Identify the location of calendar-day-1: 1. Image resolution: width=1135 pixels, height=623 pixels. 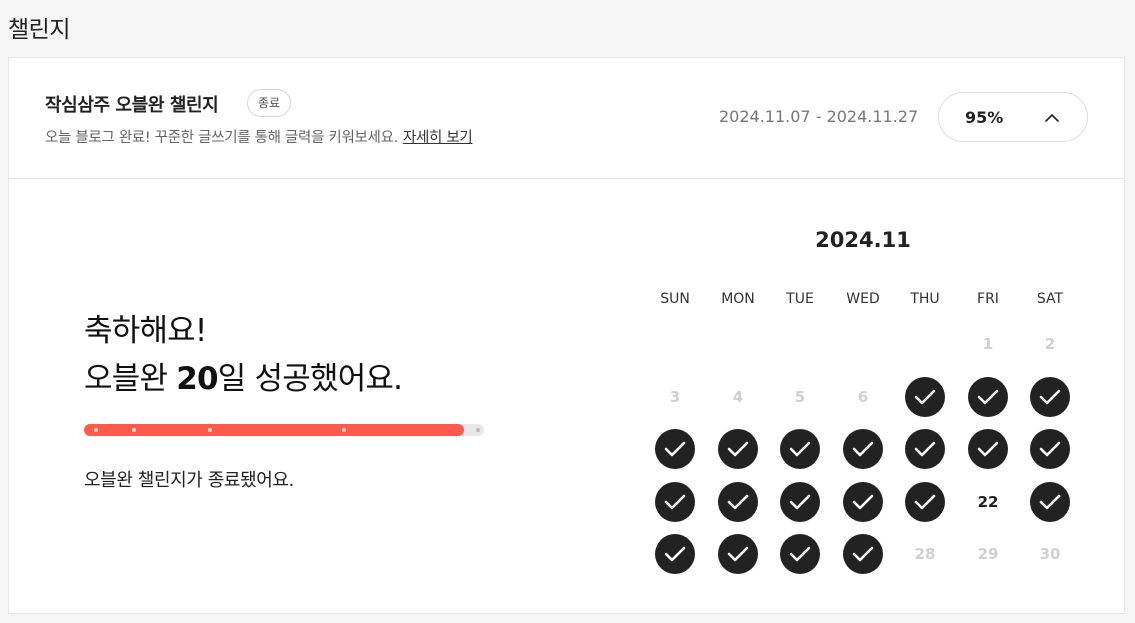
(988, 344).